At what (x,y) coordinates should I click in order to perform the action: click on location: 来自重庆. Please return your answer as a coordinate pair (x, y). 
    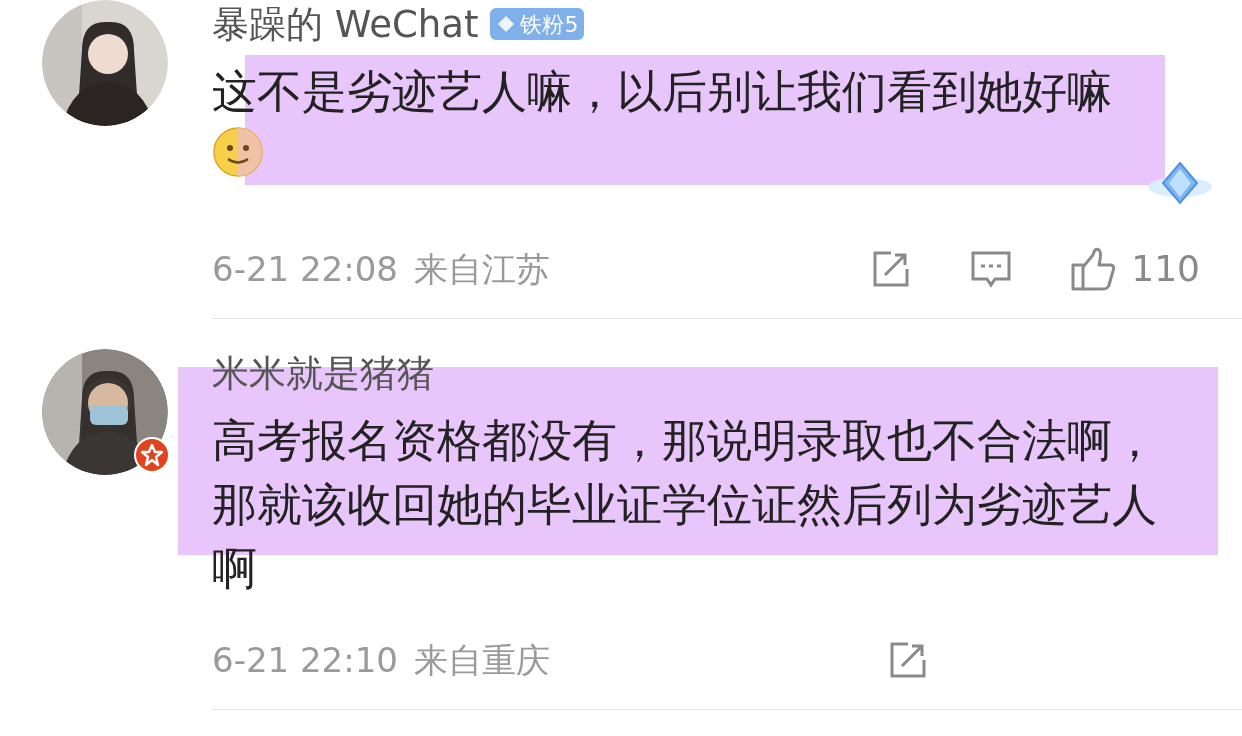
    Looking at the image, I should click on (481, 660).